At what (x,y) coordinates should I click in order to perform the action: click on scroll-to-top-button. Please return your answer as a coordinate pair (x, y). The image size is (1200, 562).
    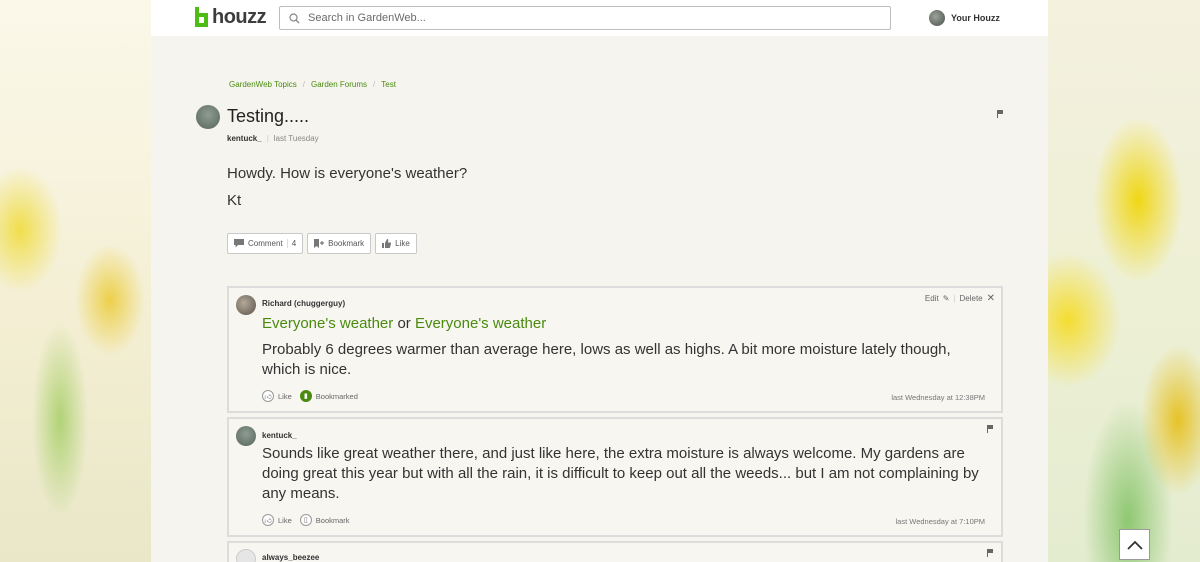
    Looking at the image, I should click on (1134, 544).